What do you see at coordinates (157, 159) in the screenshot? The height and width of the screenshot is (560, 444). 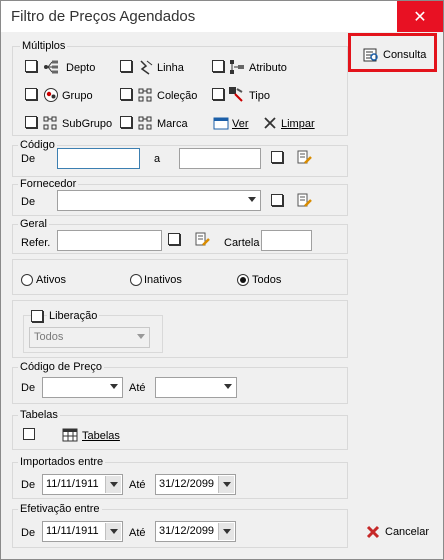 I see `codigo-to-label: a` at bounding box center [157, 159].